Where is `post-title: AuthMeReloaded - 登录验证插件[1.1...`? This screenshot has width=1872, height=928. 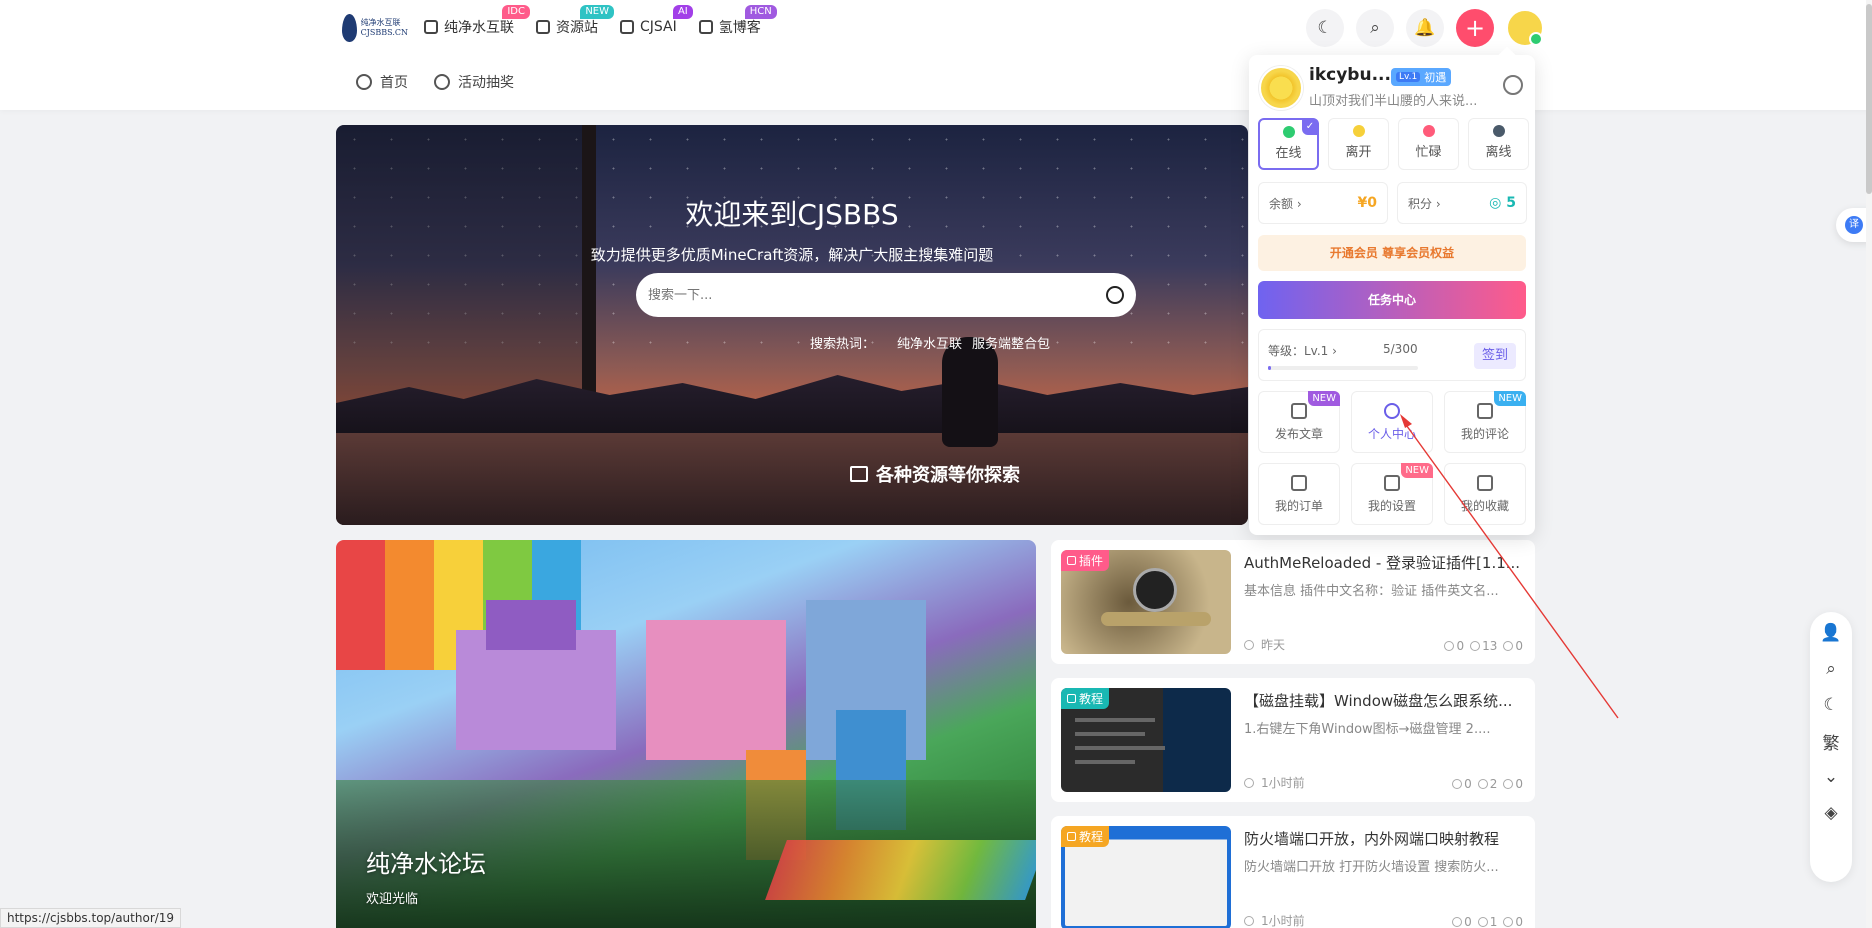 post-title: AuthMeReloaded - 登录验证插件[1.1... is located at coordinates (1384, 562).